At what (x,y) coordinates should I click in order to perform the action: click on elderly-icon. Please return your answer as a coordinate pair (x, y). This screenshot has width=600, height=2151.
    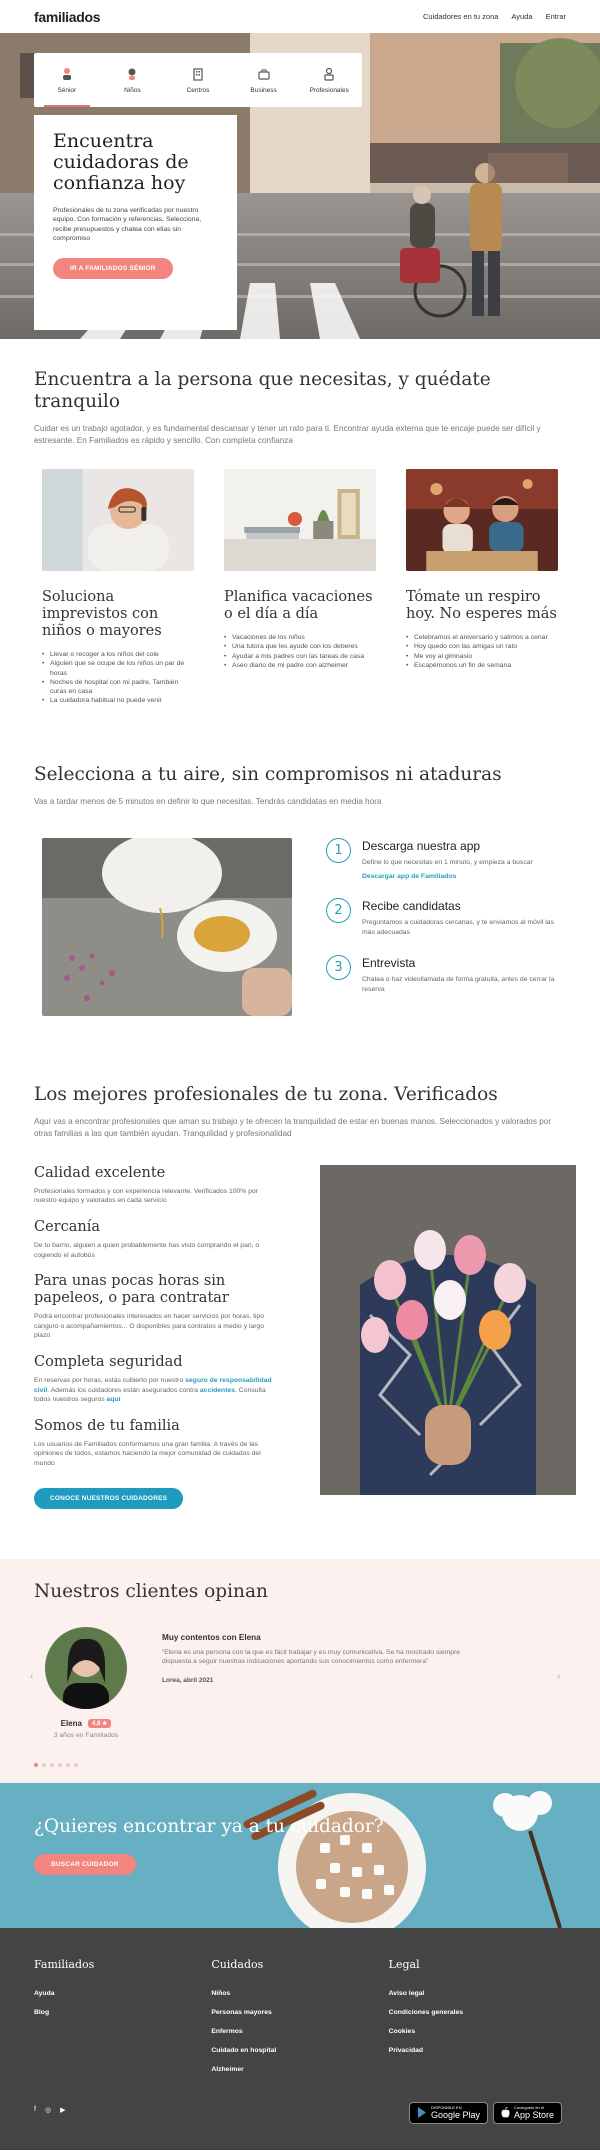
    Looking at the image, I should click on (66, 73).